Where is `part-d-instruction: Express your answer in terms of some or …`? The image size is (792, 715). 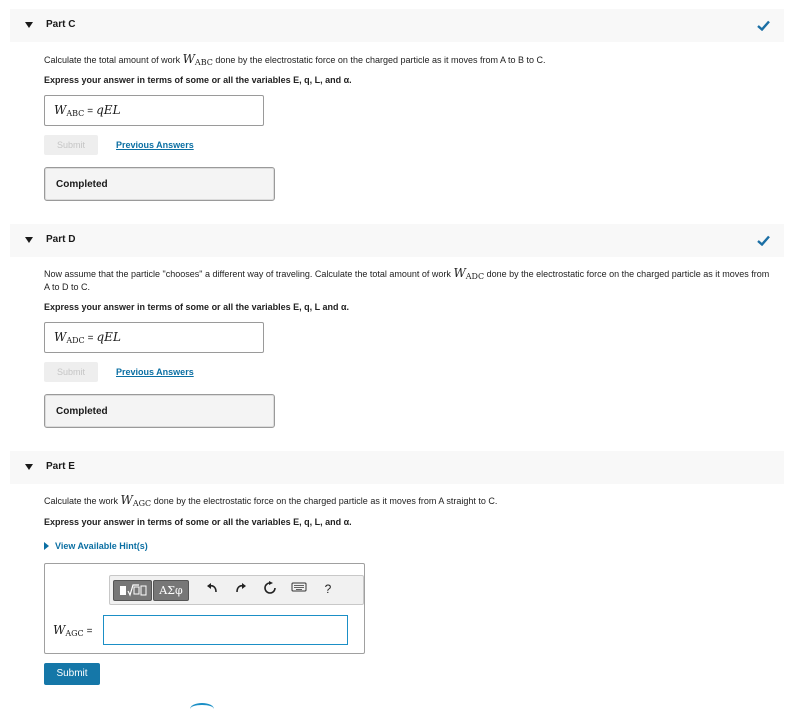
part-d-instruction: Express your answer in terms of some or … is located at coordinates (196, 307).